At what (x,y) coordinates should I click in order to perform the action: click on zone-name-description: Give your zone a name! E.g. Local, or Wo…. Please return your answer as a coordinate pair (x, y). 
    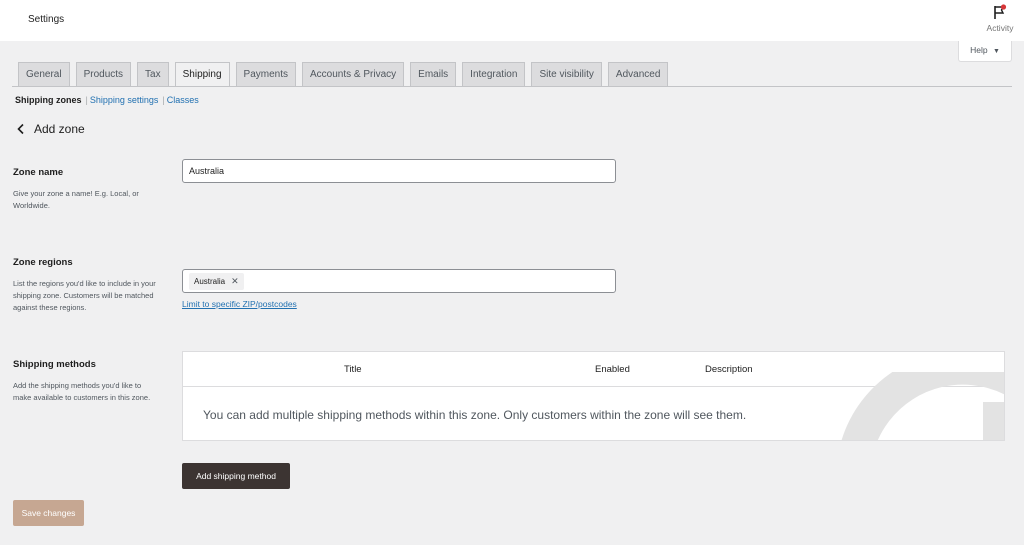
    Looking at the image, I should click on (76, 199).